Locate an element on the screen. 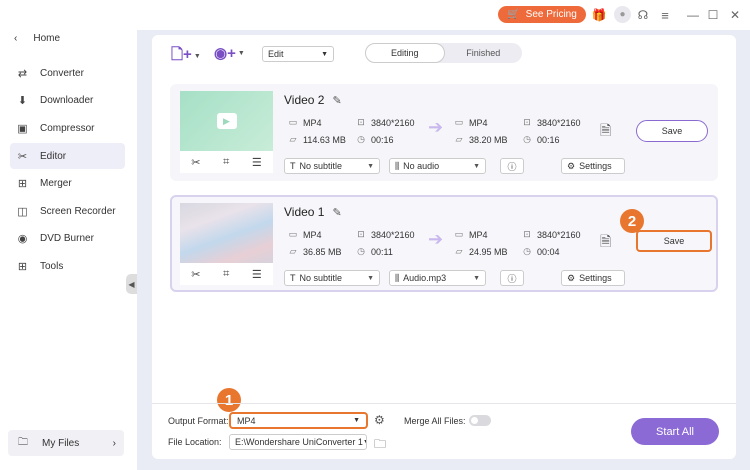 This screenshot has height=470, width=750. add-dvd-button: ◉+ ▼ is located at coordinates (229, 53).